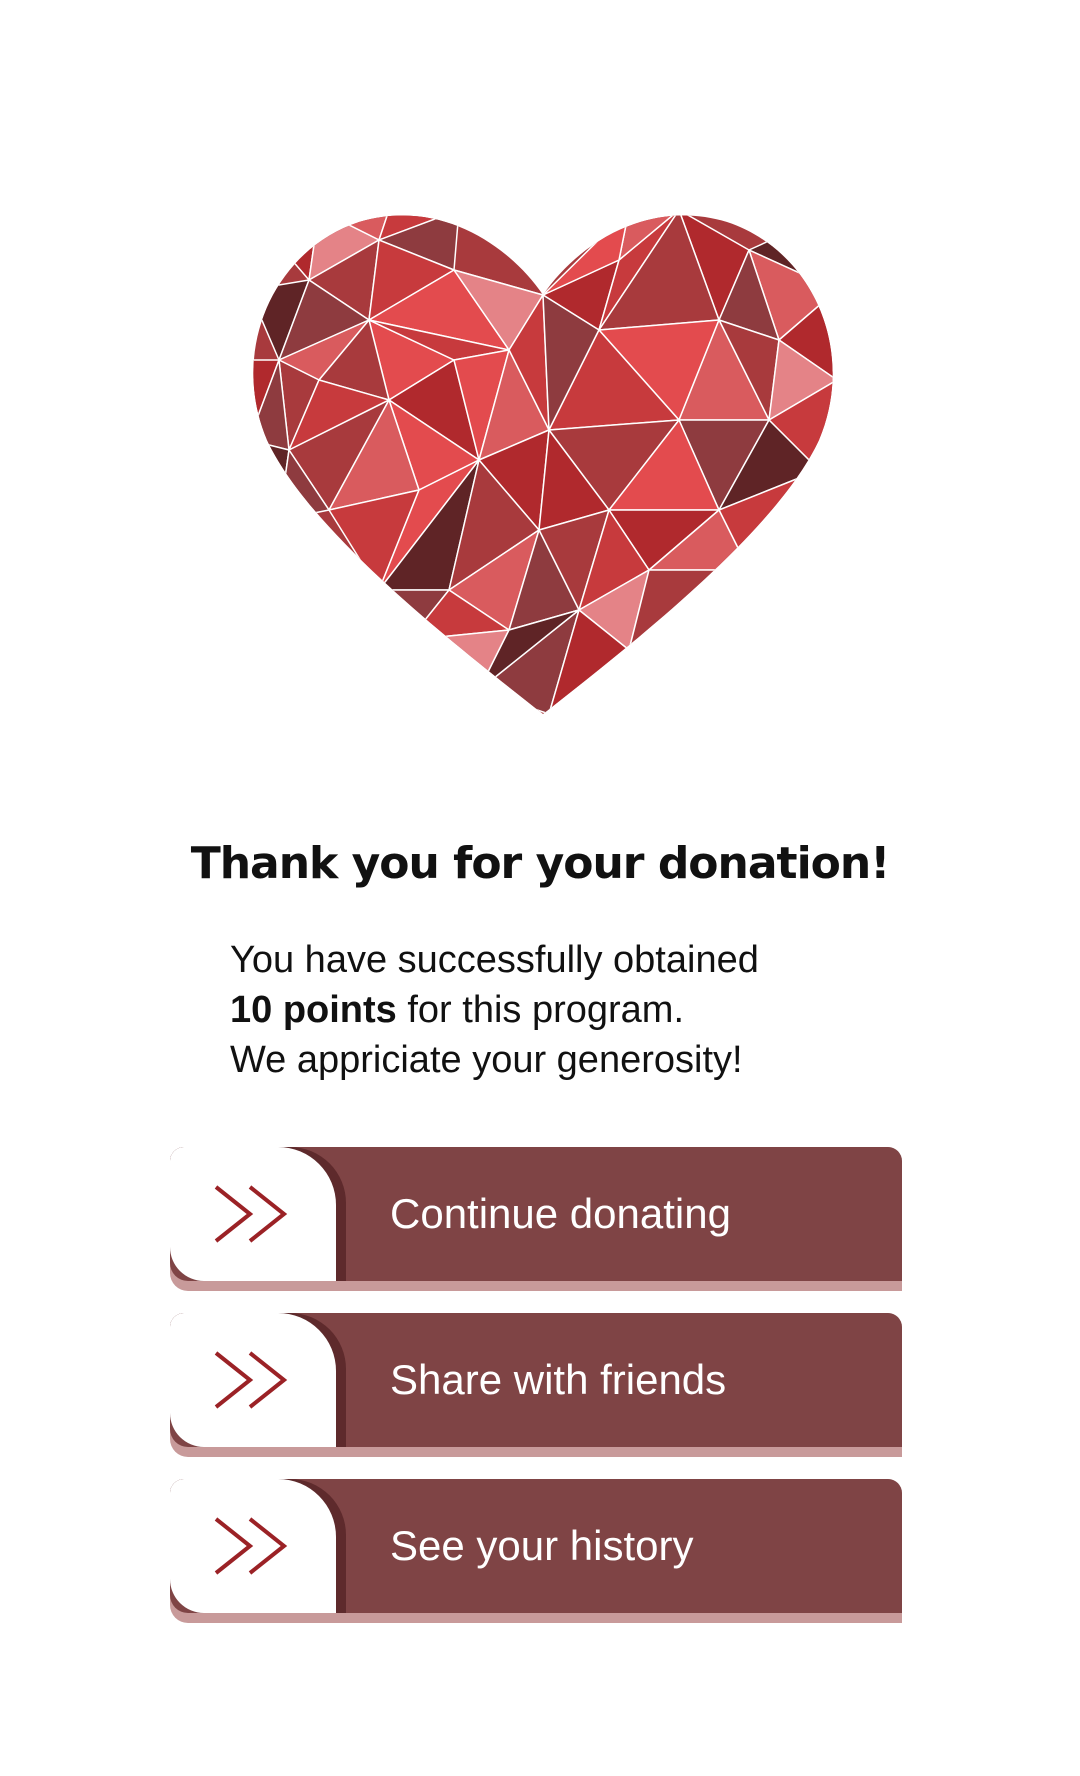  I want to click on points-earned: 10 points, so click(313, 1010).